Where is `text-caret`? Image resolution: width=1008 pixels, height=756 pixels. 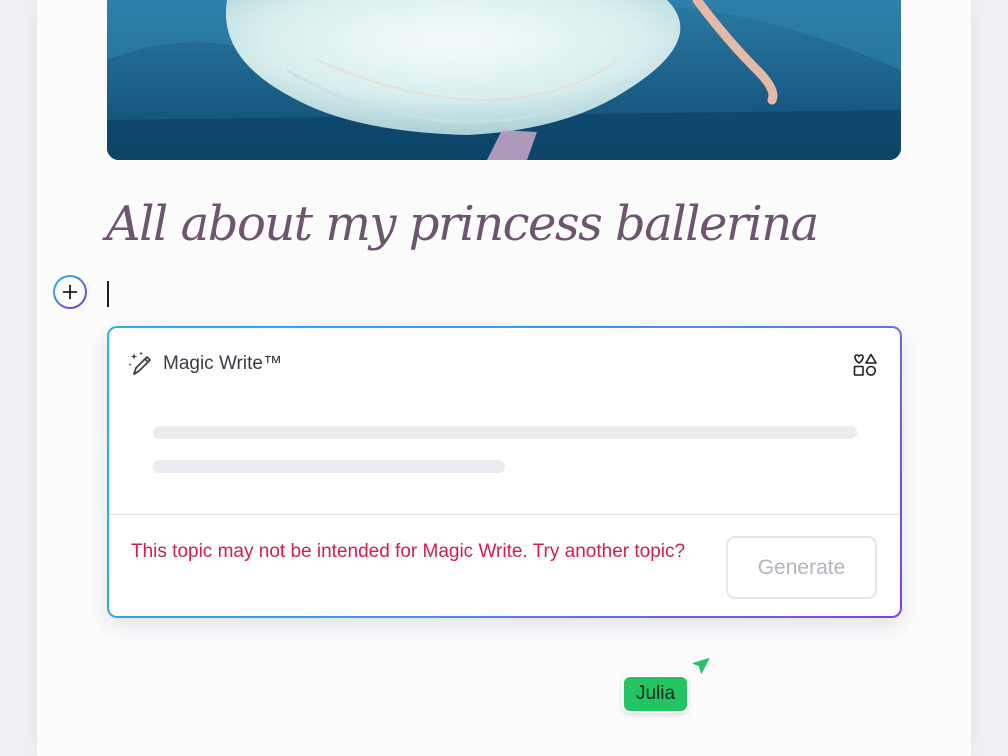 text-caret is located at coordinates (108, 294).